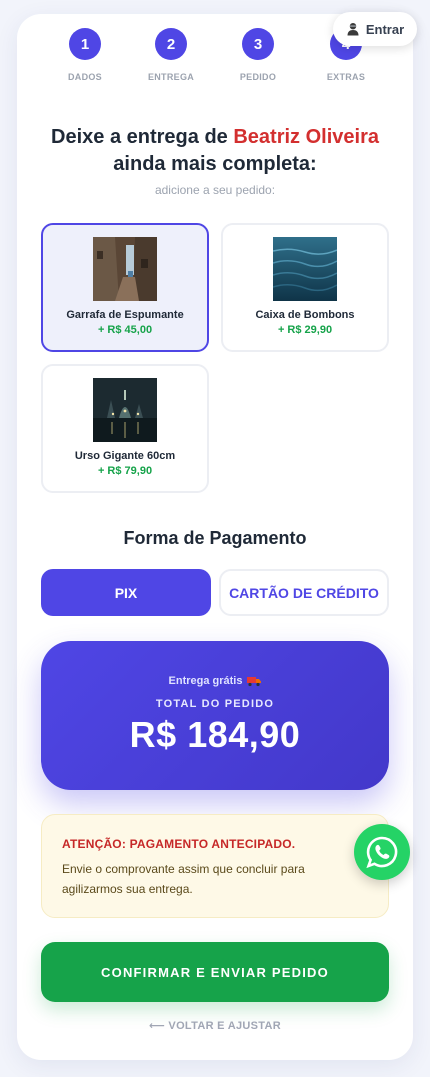 The height and width of the screenshot is (1077, 430). I want to click on product-card-urso: Urso Gigante 60cm + R$ 79,90, so click(125, 428).